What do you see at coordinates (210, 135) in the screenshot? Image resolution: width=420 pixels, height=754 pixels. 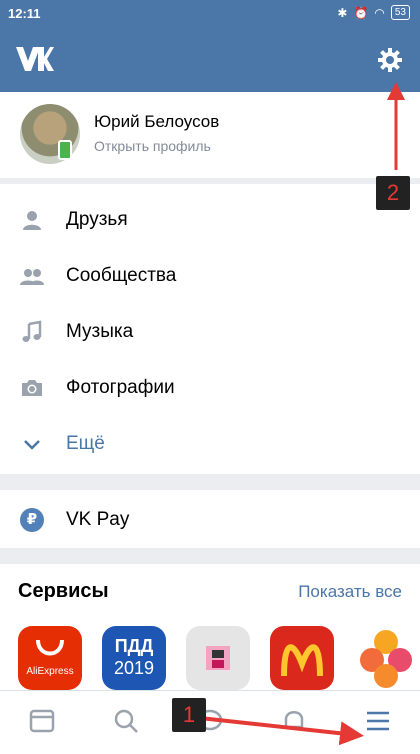 I see `profile-card: Юрий Белоусов Открыть профиль` at bounding box center [210, 135].